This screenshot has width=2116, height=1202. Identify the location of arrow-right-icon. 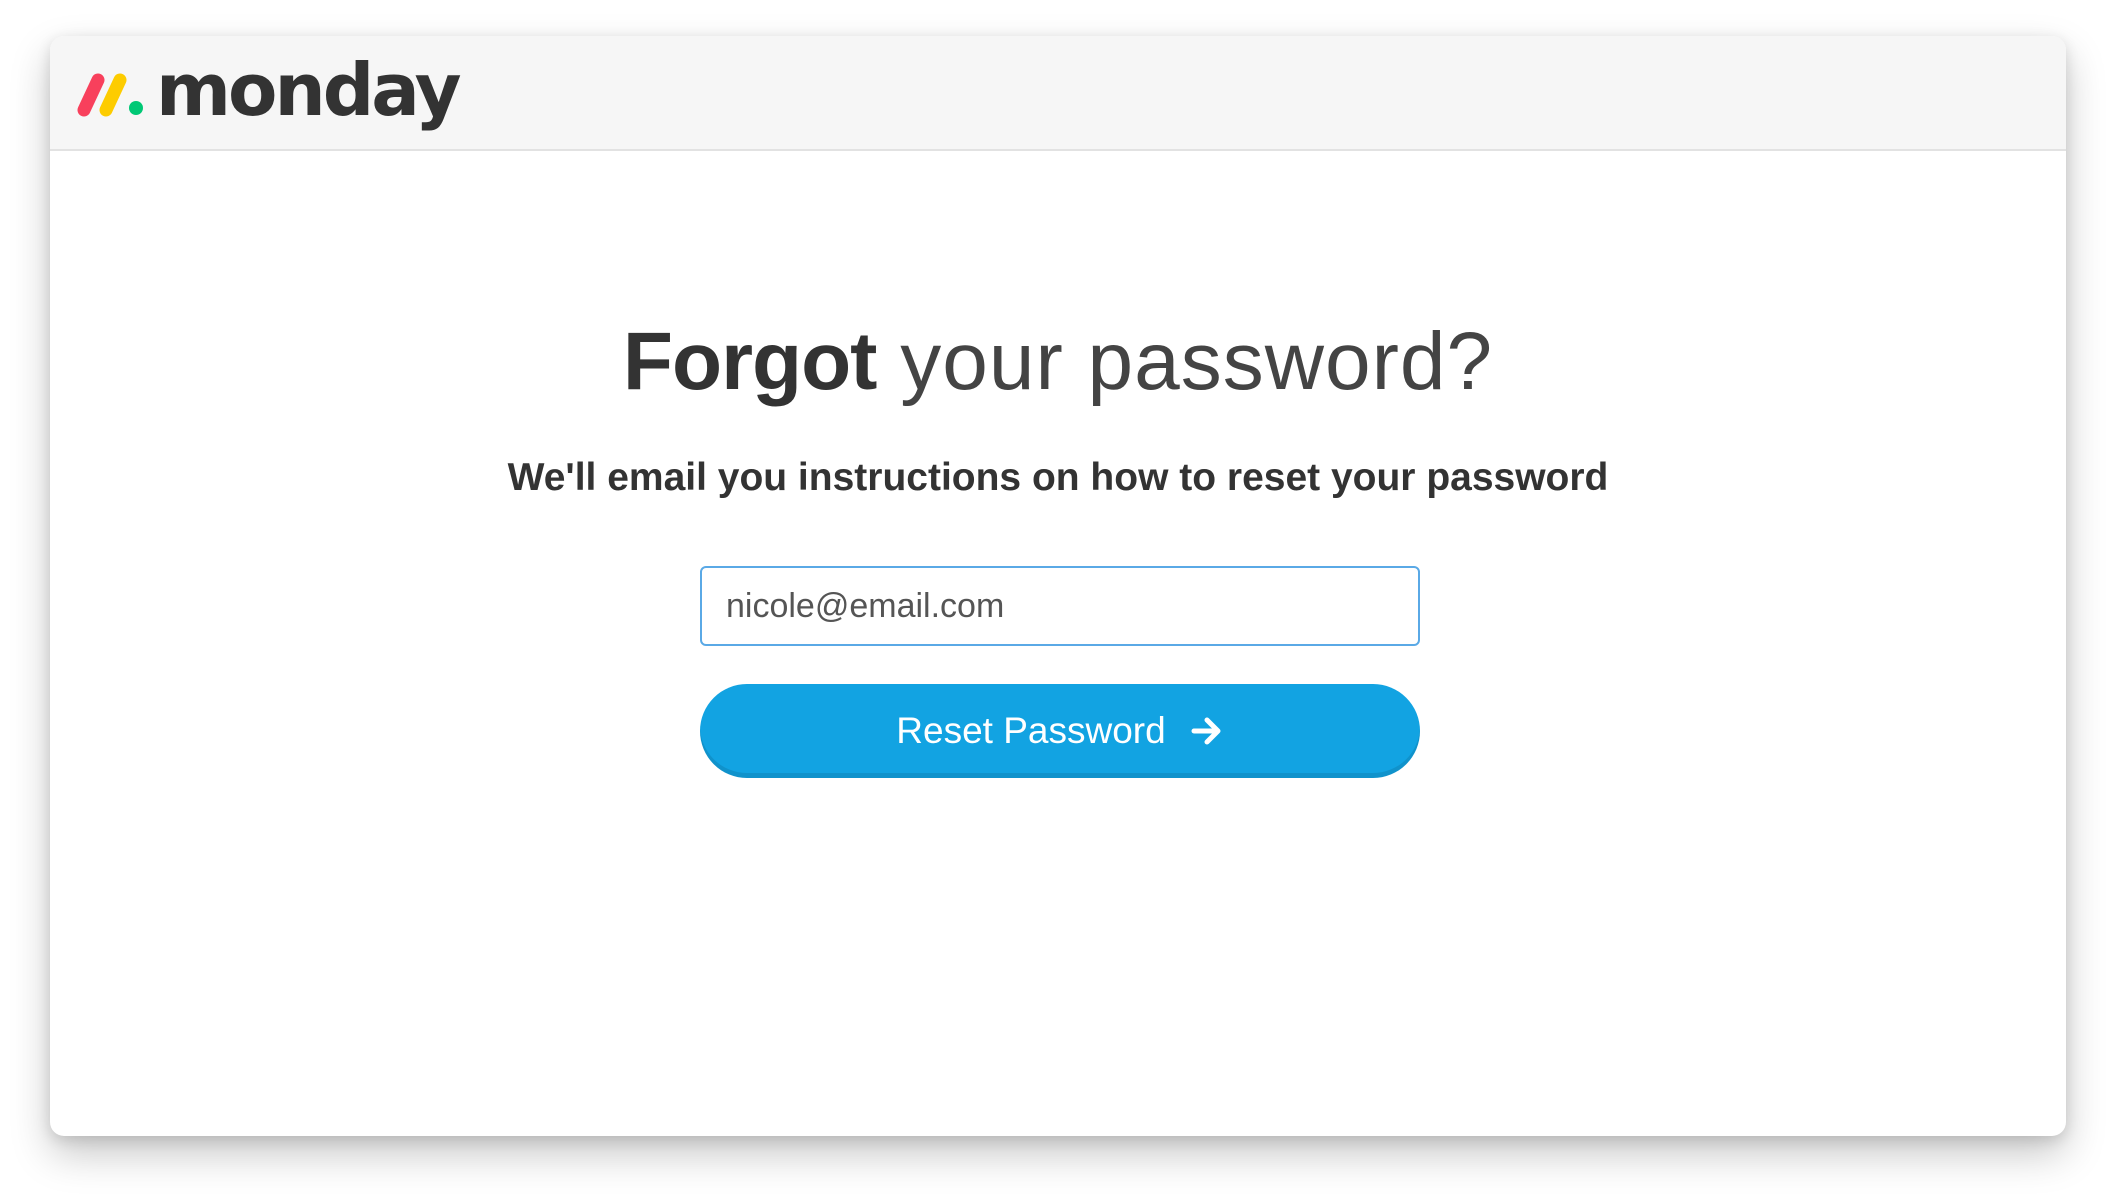
(1206, 731).